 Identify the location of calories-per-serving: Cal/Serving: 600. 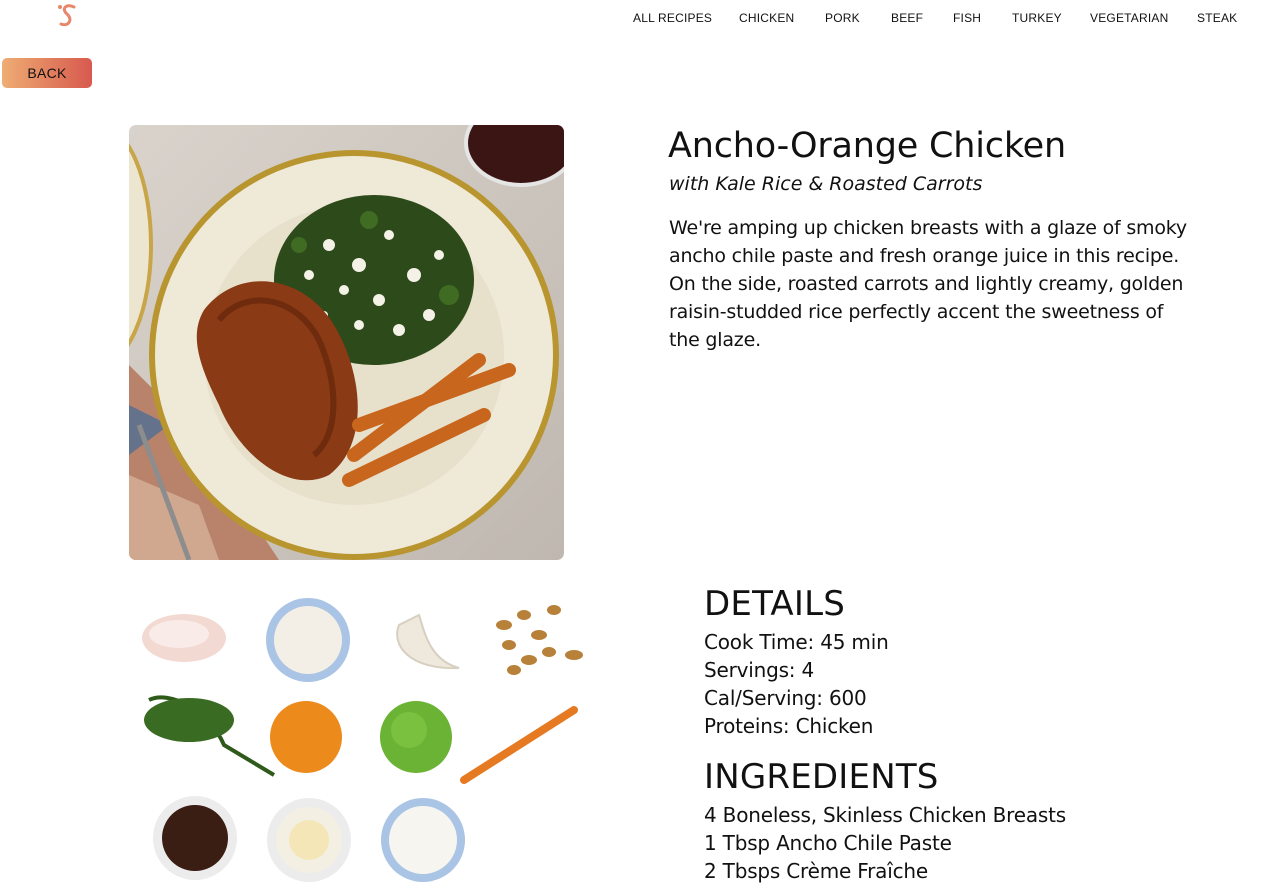
(785, 698).